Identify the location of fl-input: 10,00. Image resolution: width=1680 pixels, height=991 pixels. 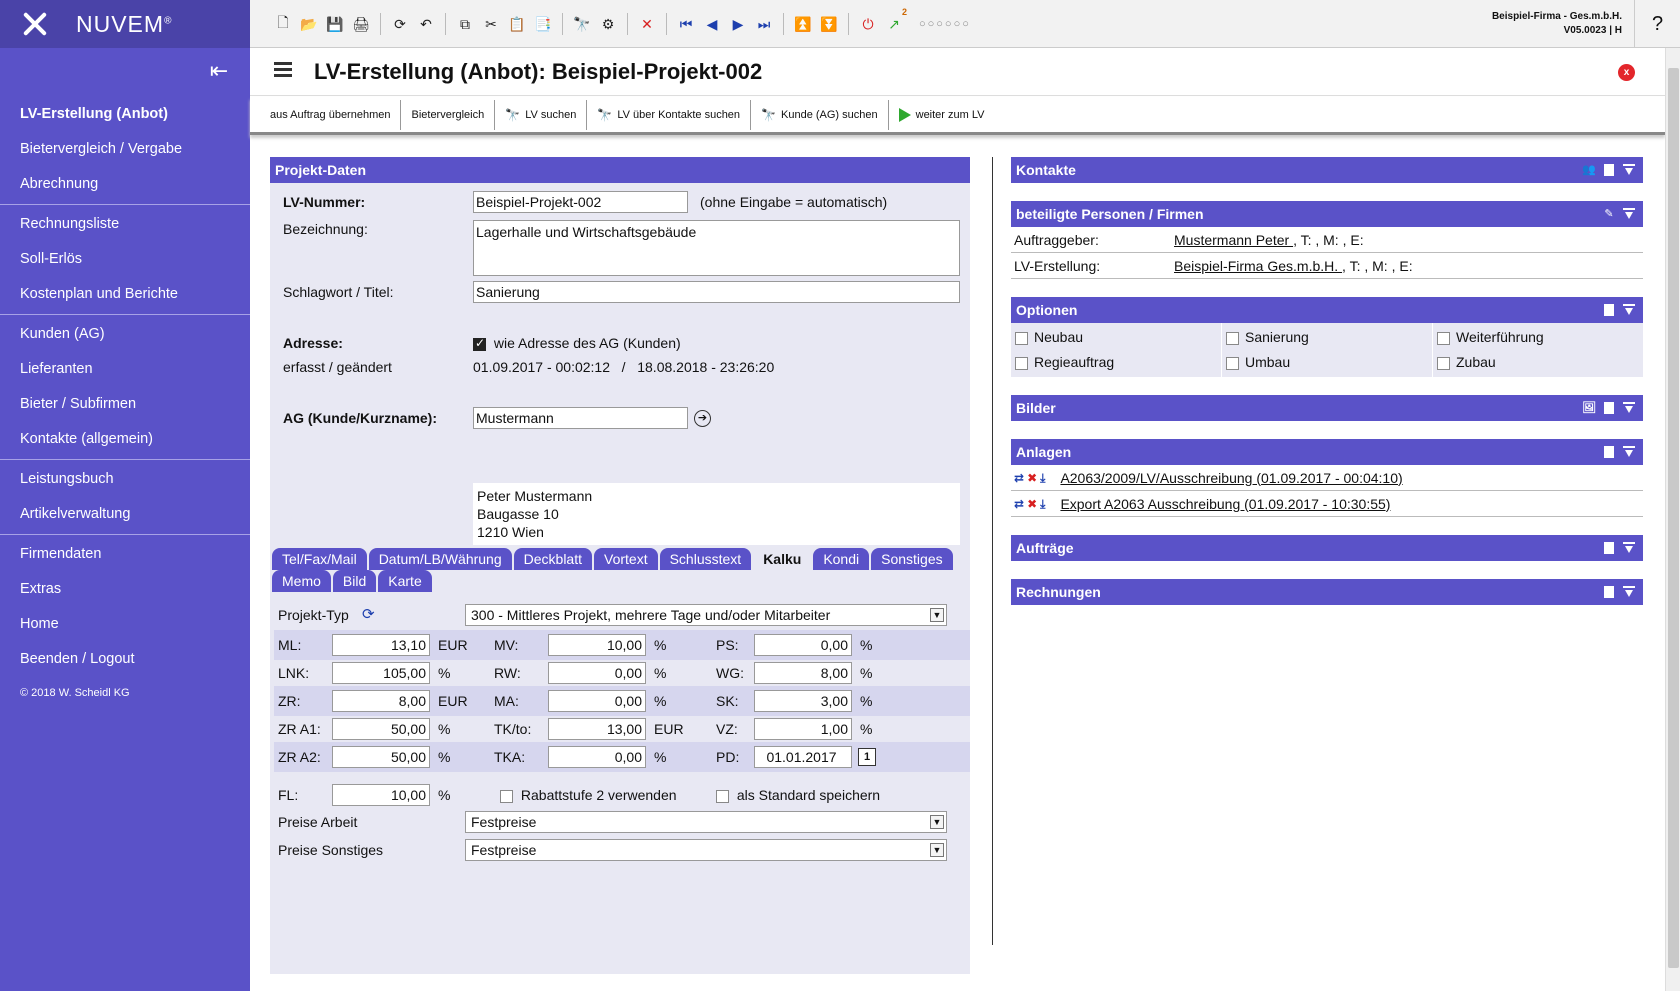
(381, 795).